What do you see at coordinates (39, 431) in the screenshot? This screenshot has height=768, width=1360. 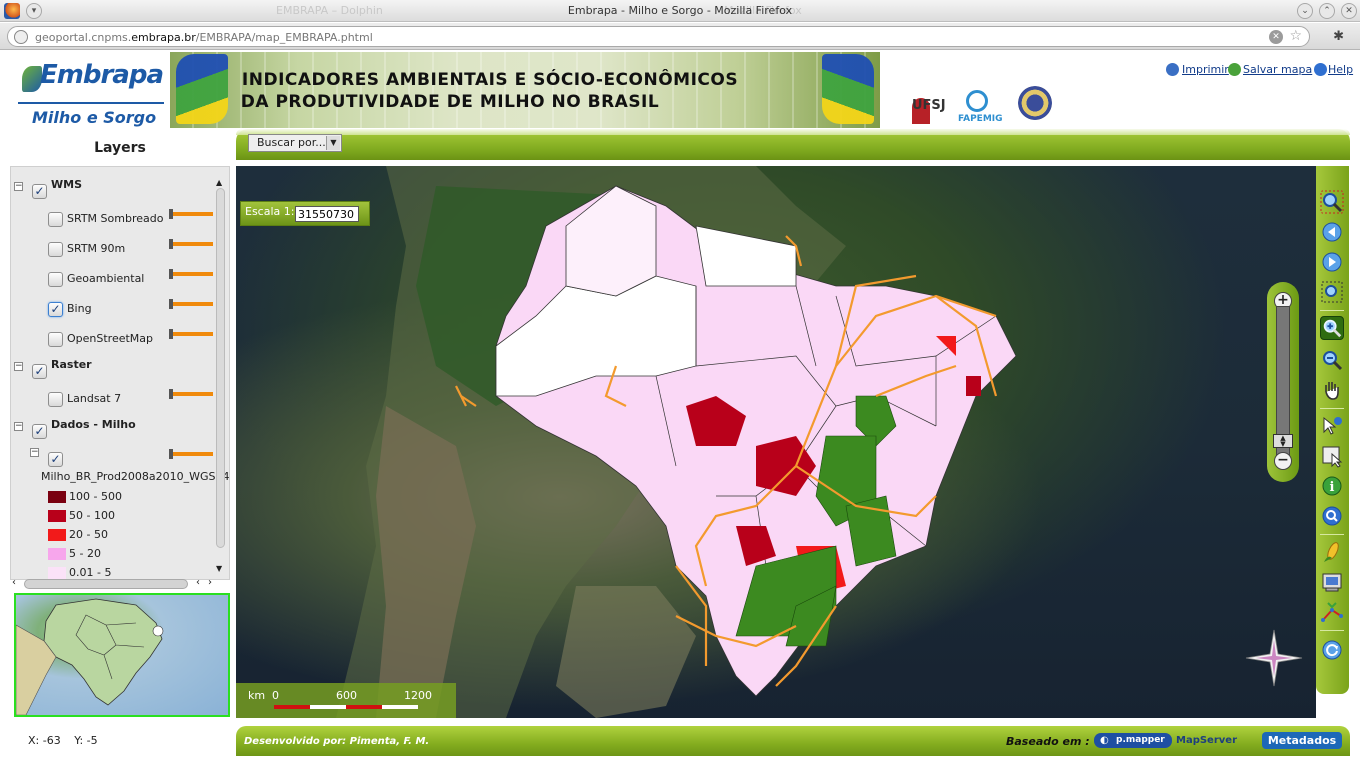 I see `checkbox-dados-milho: ✓` at bounding box center [39, 431].